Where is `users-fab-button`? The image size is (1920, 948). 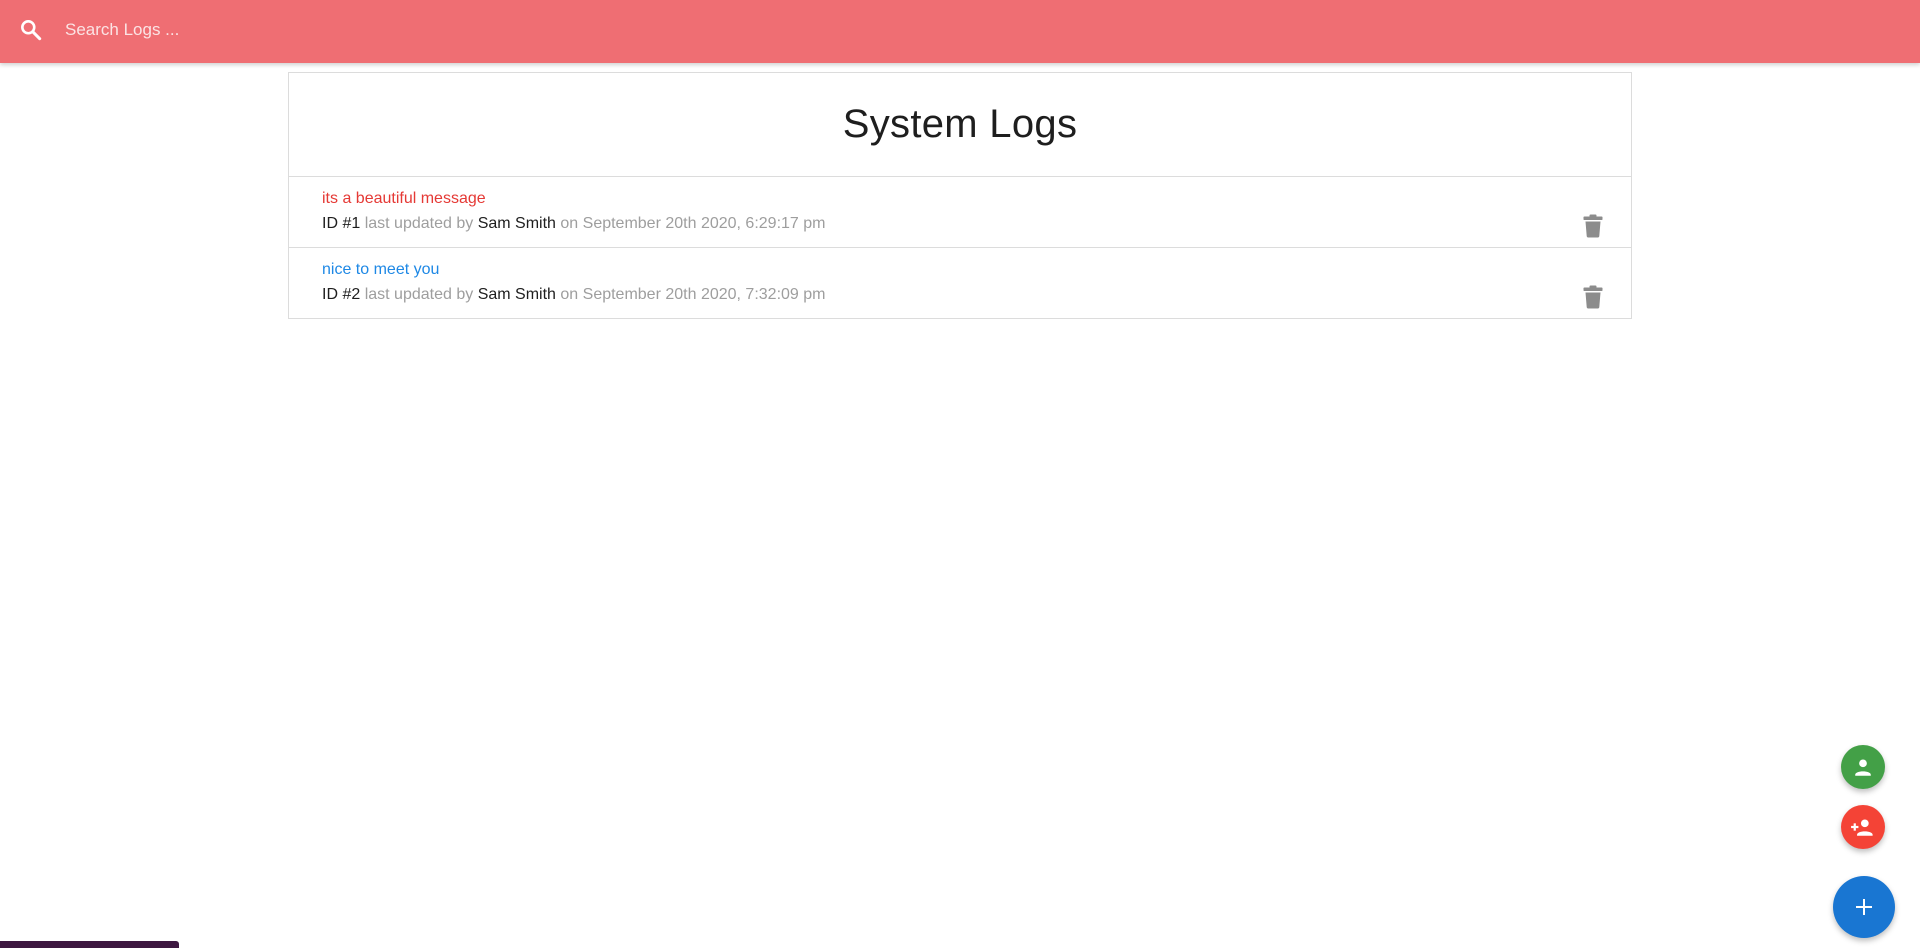 users-fab-button is located at coordinates (1863, 767).